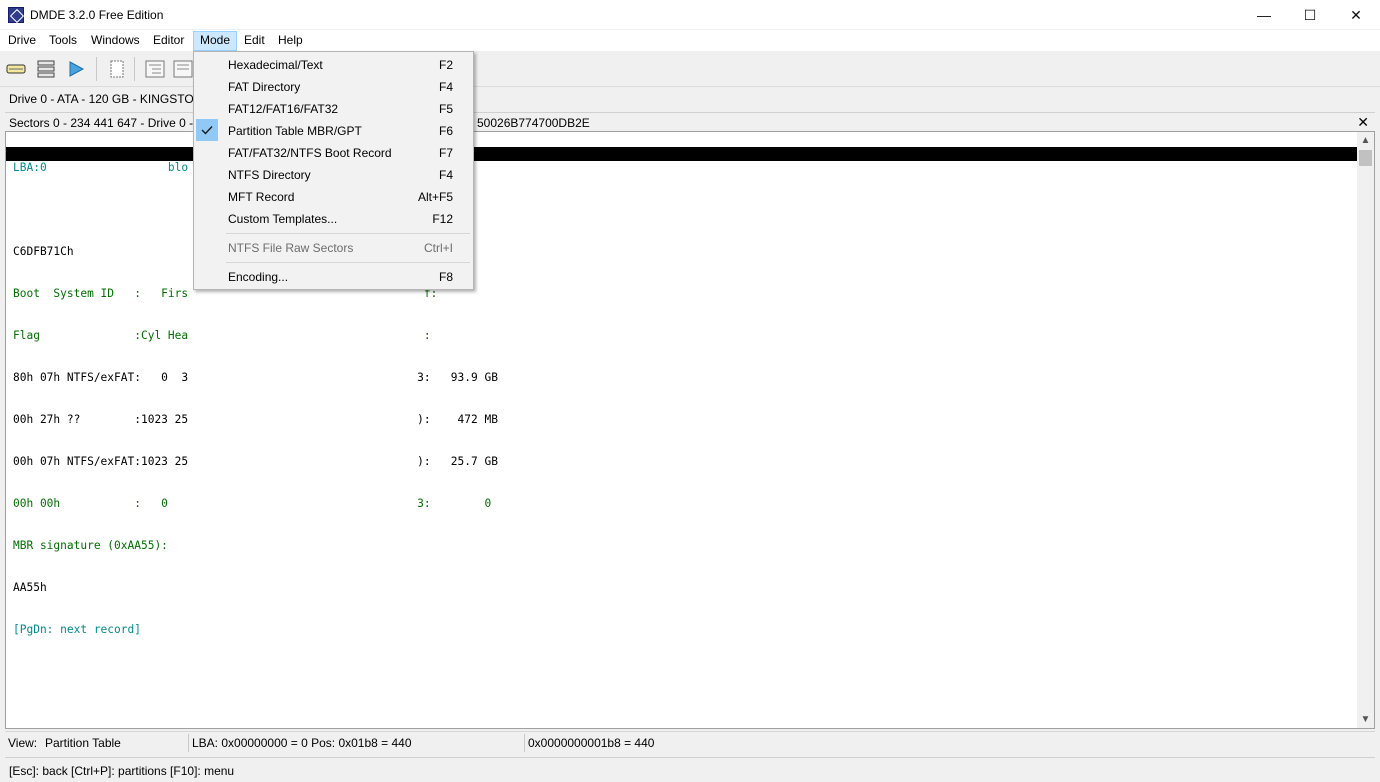 This screenshot has height=782, width=1380. What do you see at coordinates (290, 41) in the screenshot?
I see `menu-help: Help` at bounding box center [290, 41].